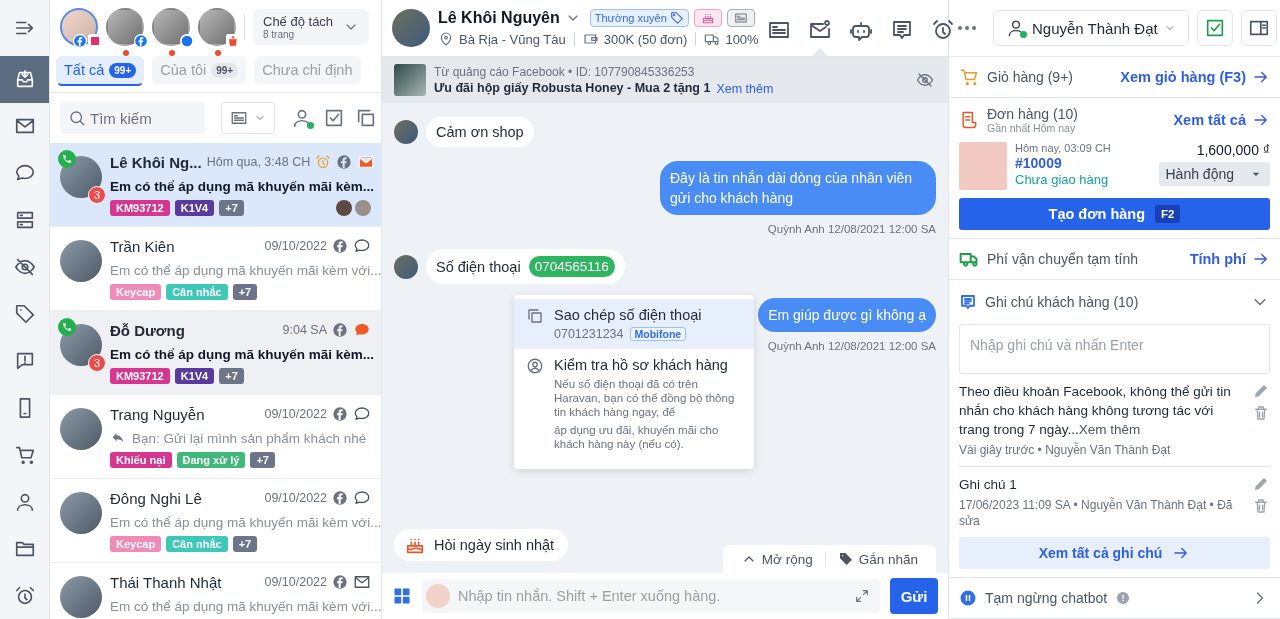 The width and height of the screenshot is (1280, 619). Describe the element at coordinates (1095, 411) in the screenshot. I see `note-text: Theo điều khoản Facebook, không thể gửi tin nhắn cho khách hàng không tương tác với trang trong 7 ngày...Xem thêm` at that location.